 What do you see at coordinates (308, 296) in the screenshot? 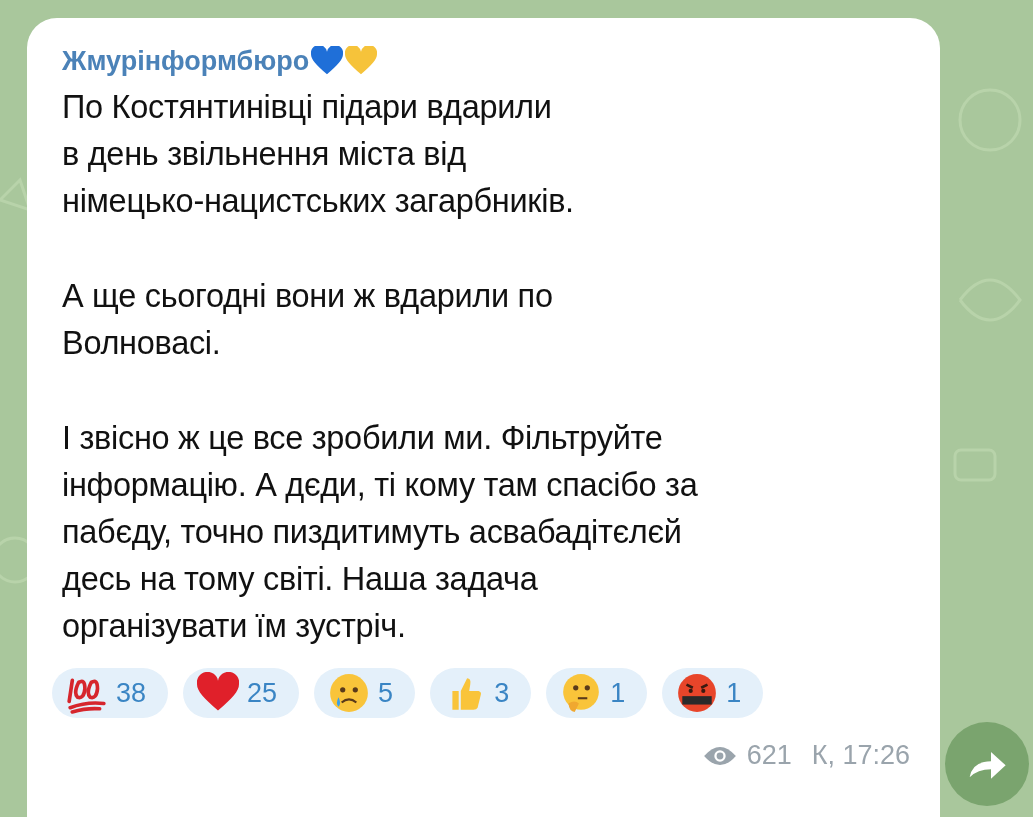
I see `message-text: А ще сьогодні вони ж вдарили по` at bounding box center [308, 296].